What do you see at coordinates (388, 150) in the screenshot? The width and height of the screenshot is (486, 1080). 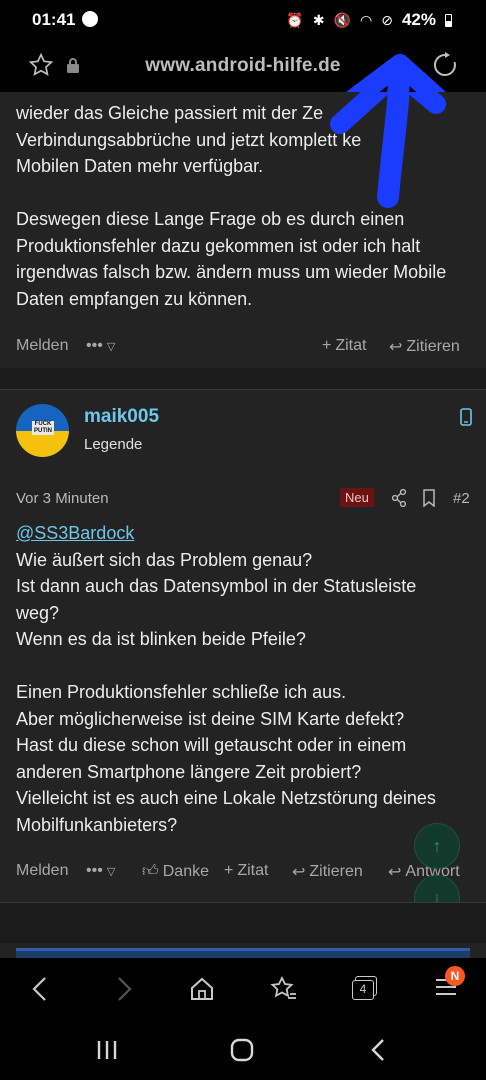 I see `annotation-arrow-icon` at bounding box center [388, 150].